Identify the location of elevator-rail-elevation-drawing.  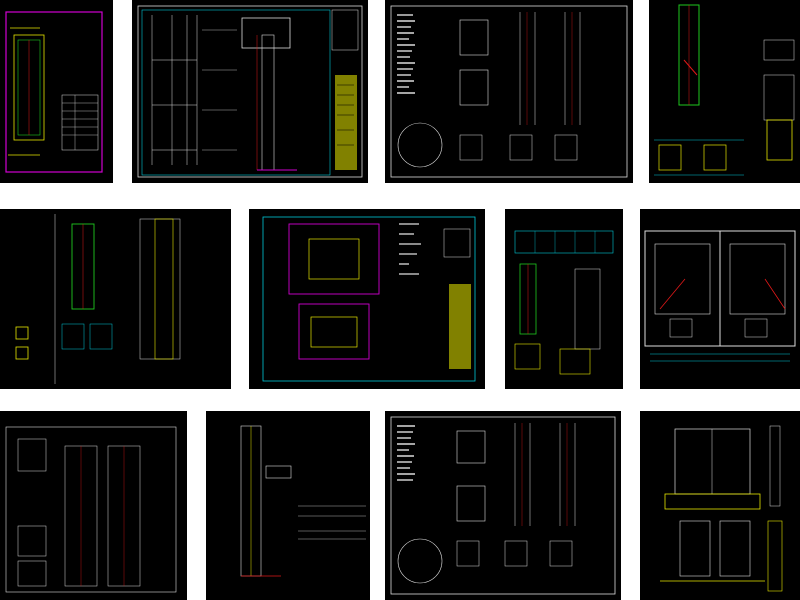
(303, 501).